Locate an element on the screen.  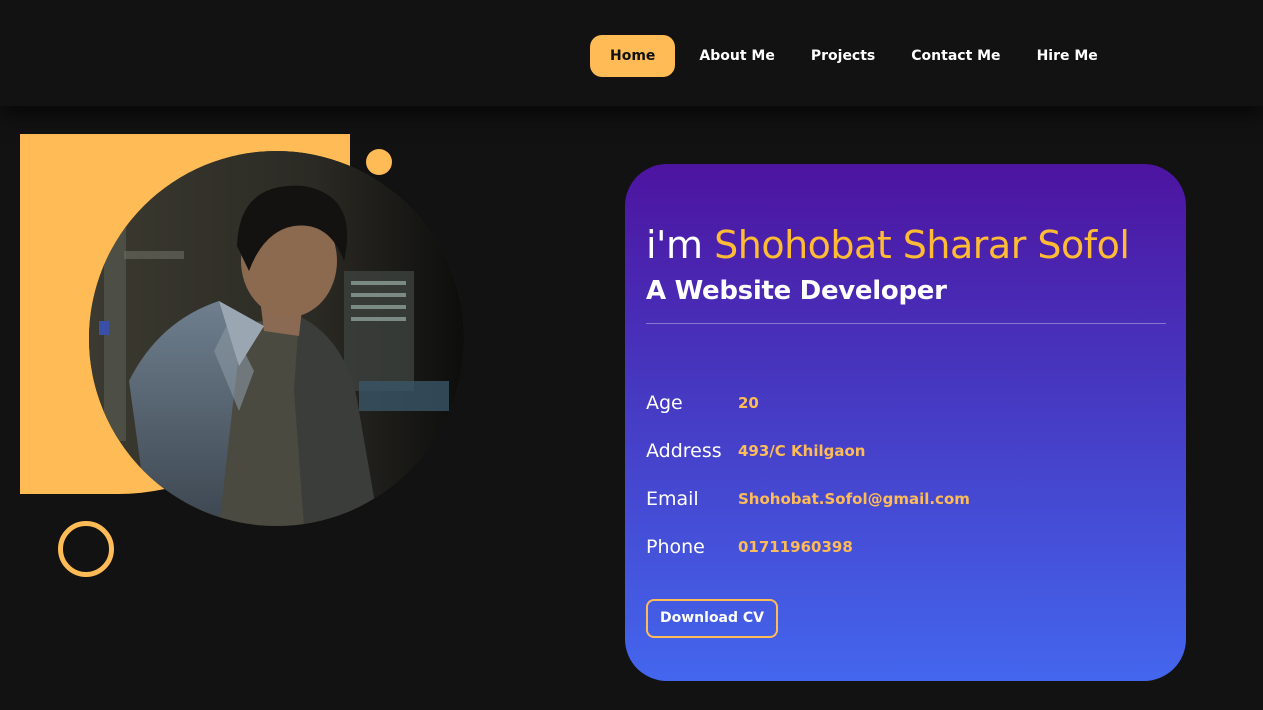
info-value: 01711960398 is located at coordinates (795, 547).